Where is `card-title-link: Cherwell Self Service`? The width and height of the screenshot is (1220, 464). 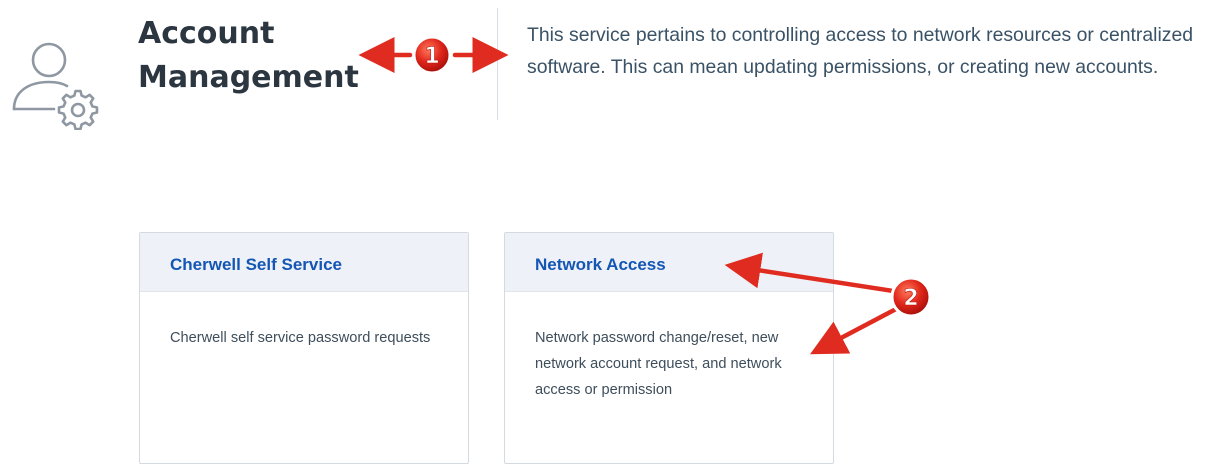 card-title-link: Cherwell Self Service is located at coordinates (256, 264).